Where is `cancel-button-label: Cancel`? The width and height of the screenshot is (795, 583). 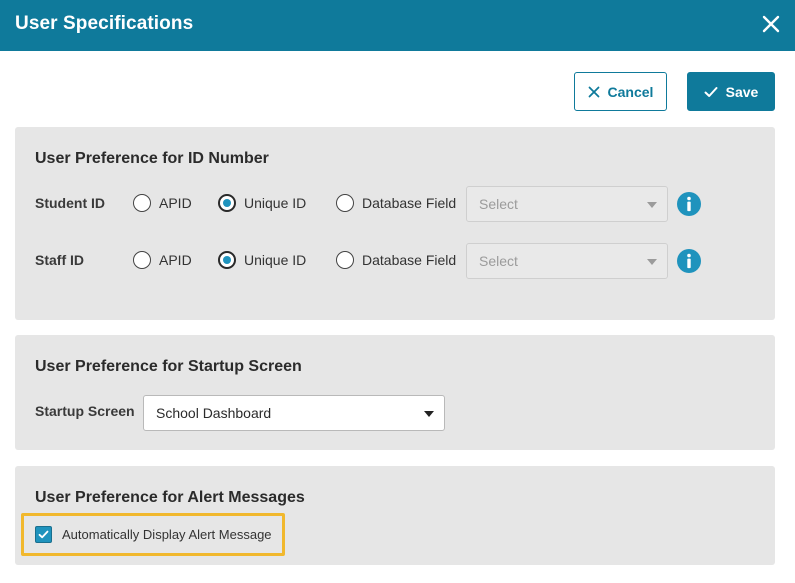
cancel-button-label: Cancel is located at coordinates (630, 91).